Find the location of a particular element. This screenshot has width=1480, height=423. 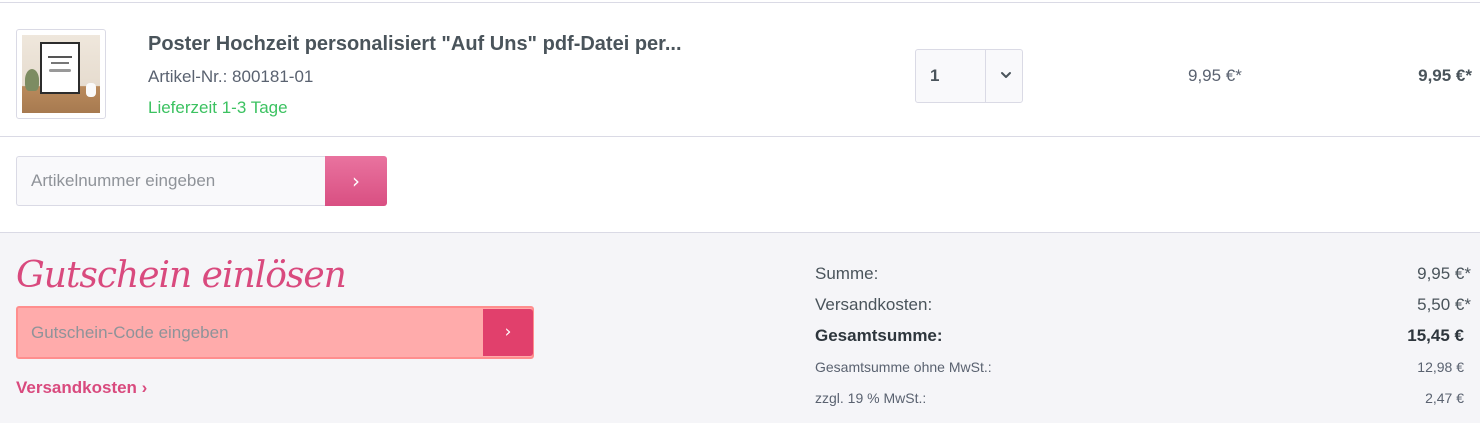

poster-image is located at coordinates (61, 74).